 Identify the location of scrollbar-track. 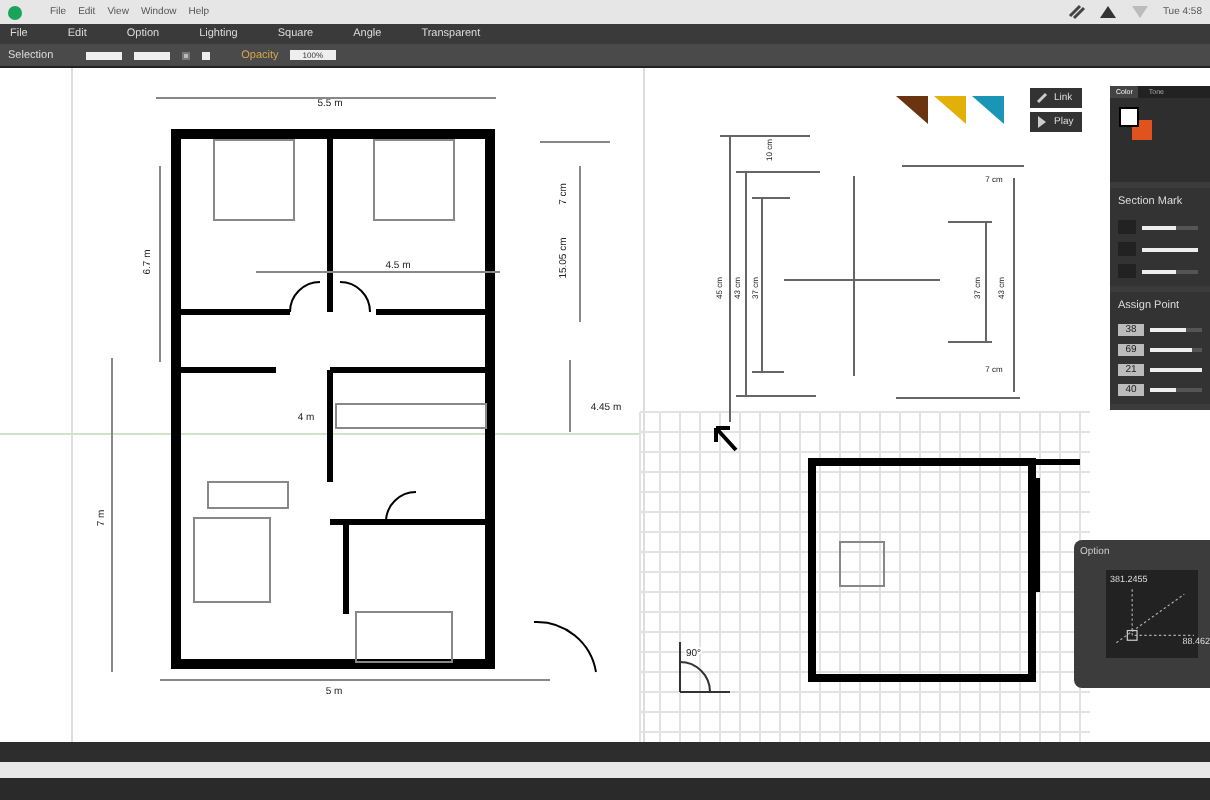
(605, 770).